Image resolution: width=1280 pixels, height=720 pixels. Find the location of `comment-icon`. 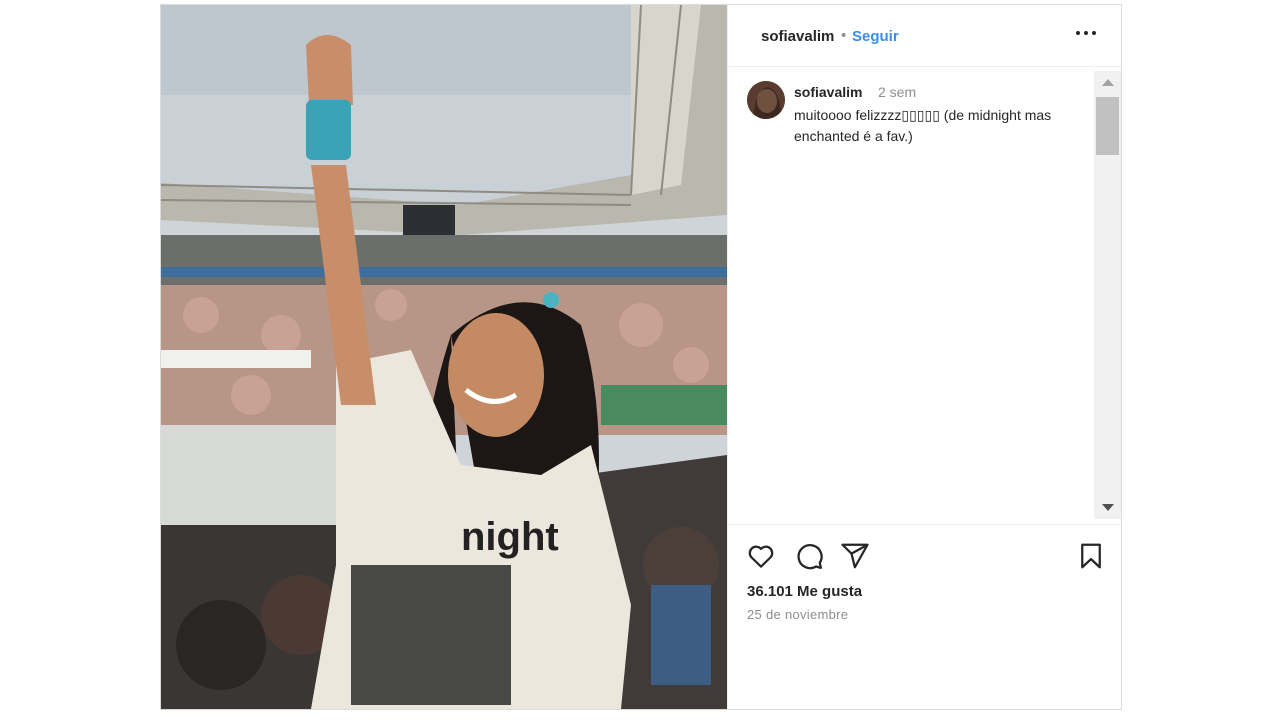

comment-icon is located at coordinates (809, 556).